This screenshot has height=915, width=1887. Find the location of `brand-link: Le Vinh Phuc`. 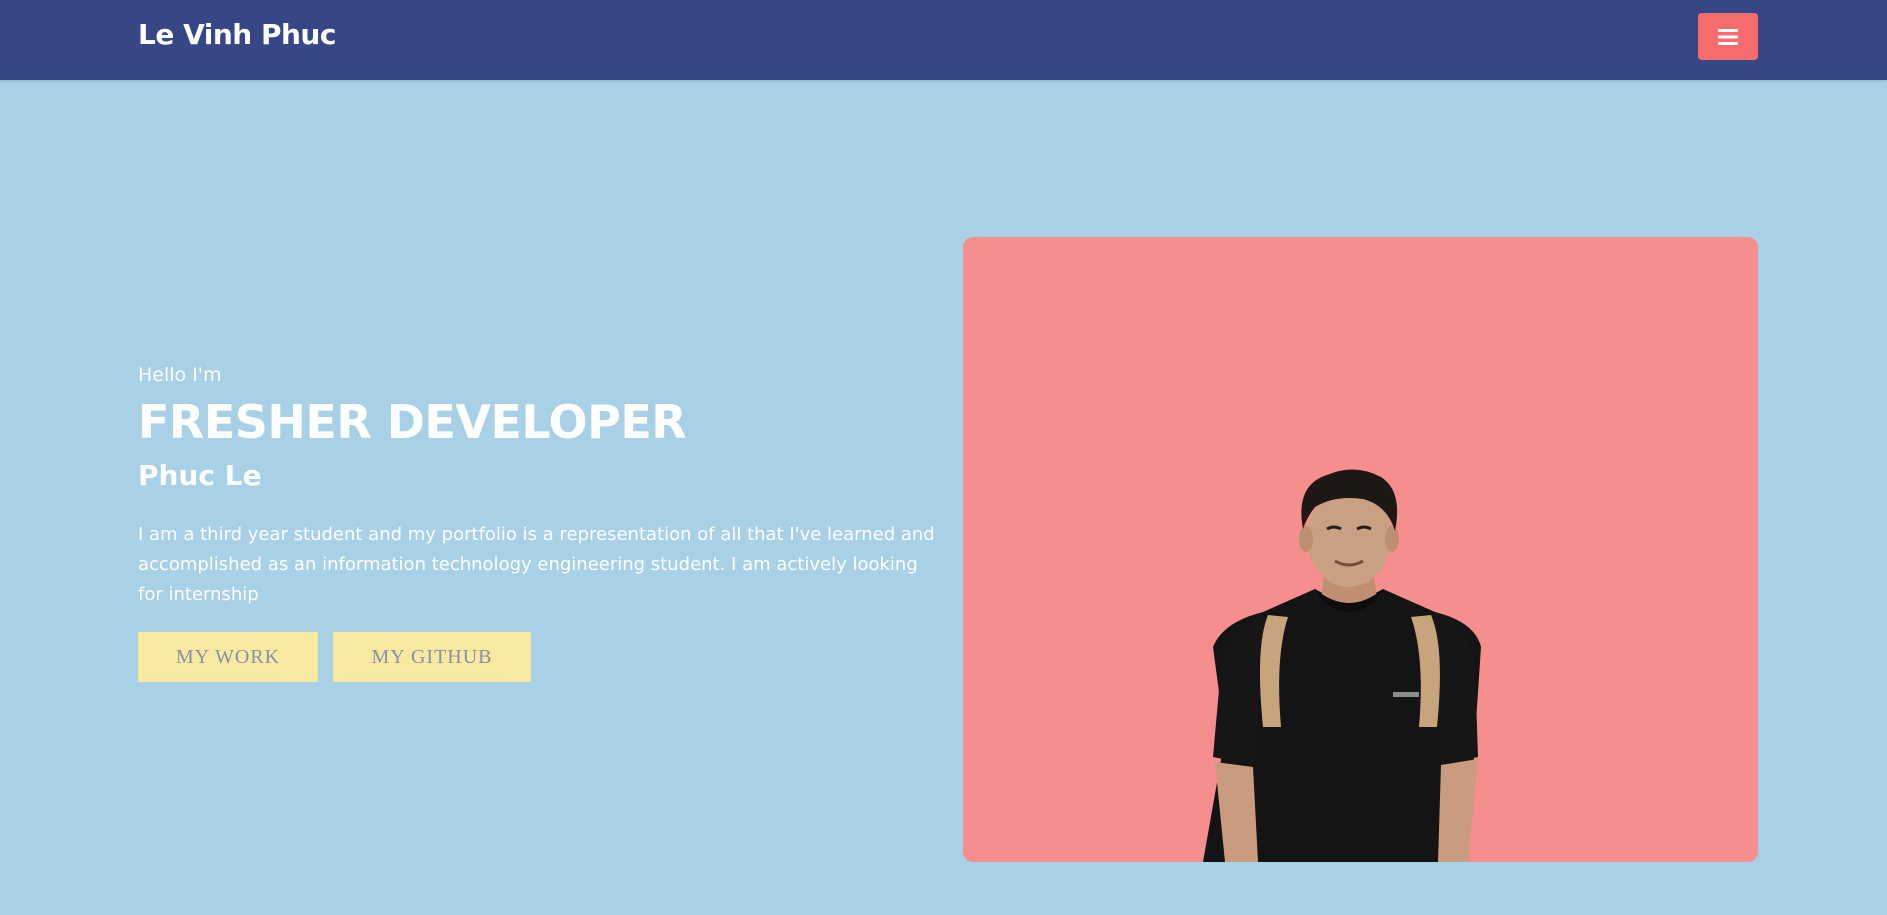

brand-link: Le Vinh Phuc is located at coordinates (237, 34).